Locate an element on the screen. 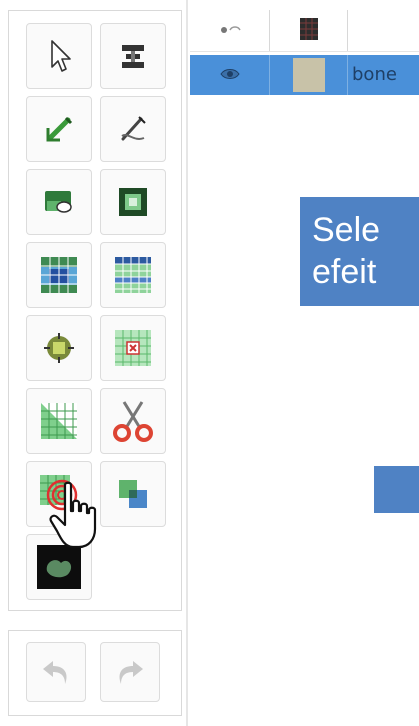  eye-closed-icon is located at coordinates (230, 30).